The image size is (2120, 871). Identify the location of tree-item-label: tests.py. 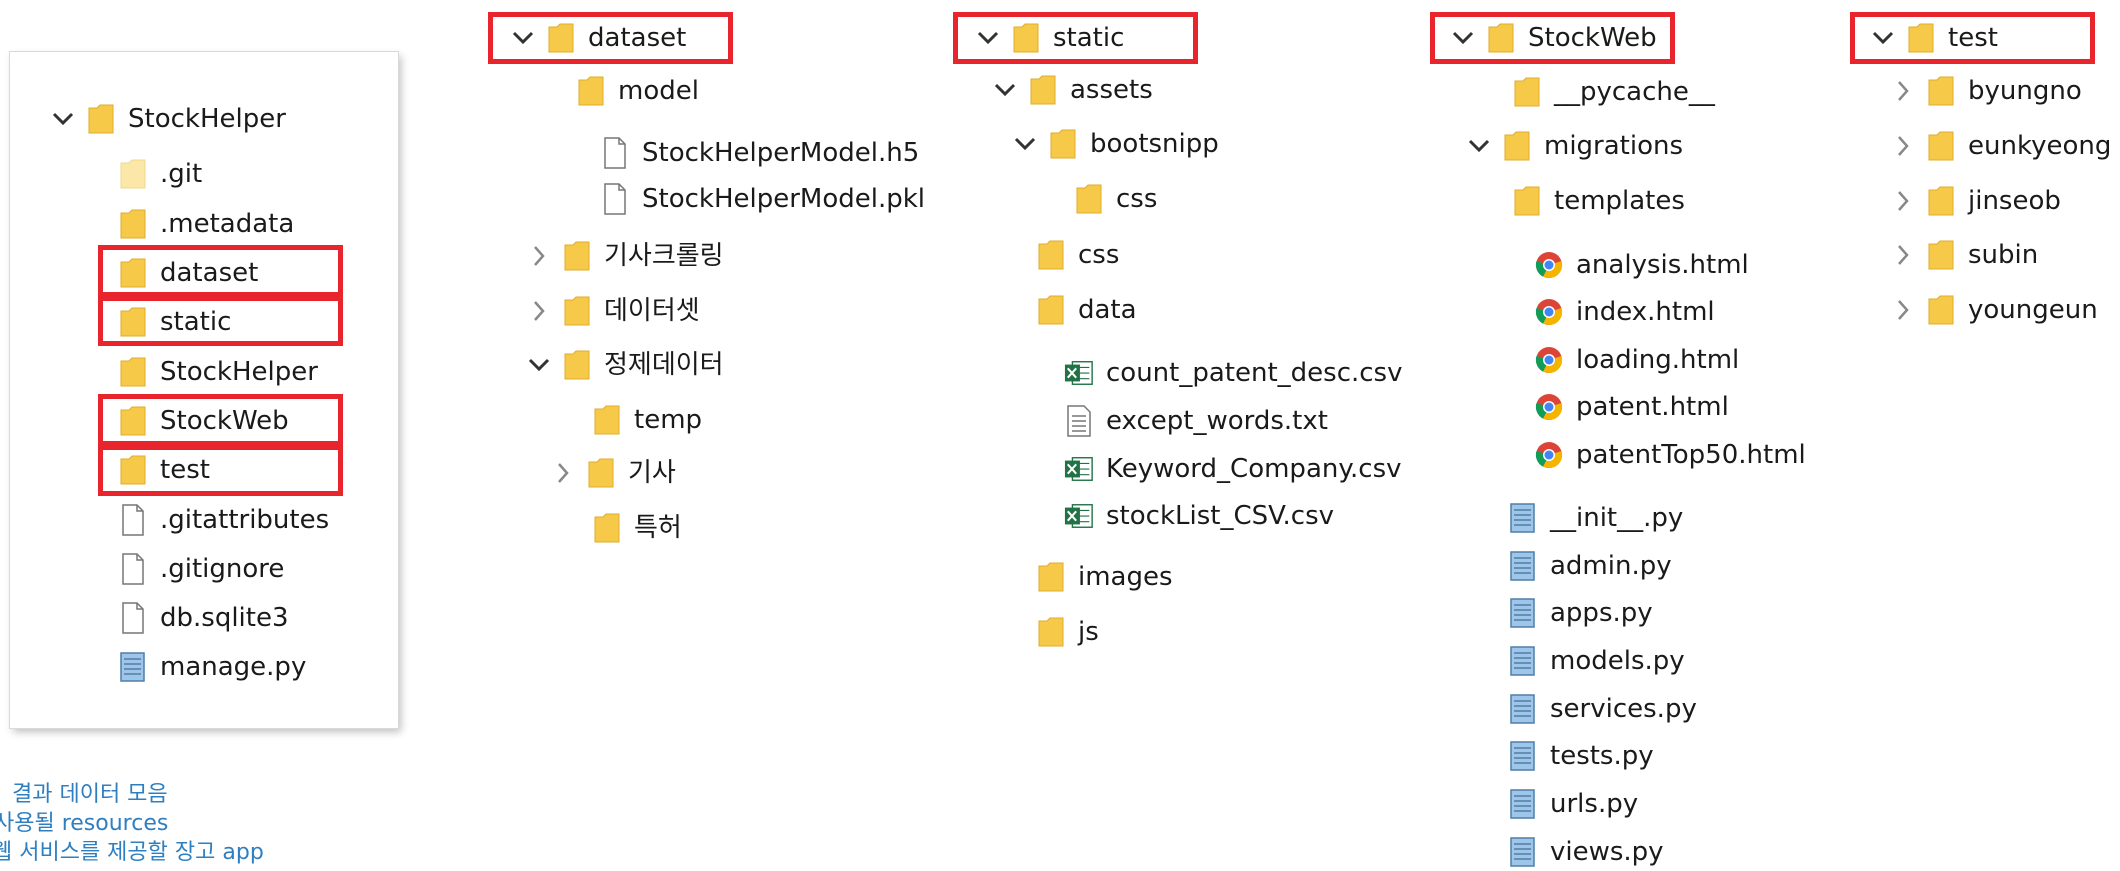
(1602, 756).